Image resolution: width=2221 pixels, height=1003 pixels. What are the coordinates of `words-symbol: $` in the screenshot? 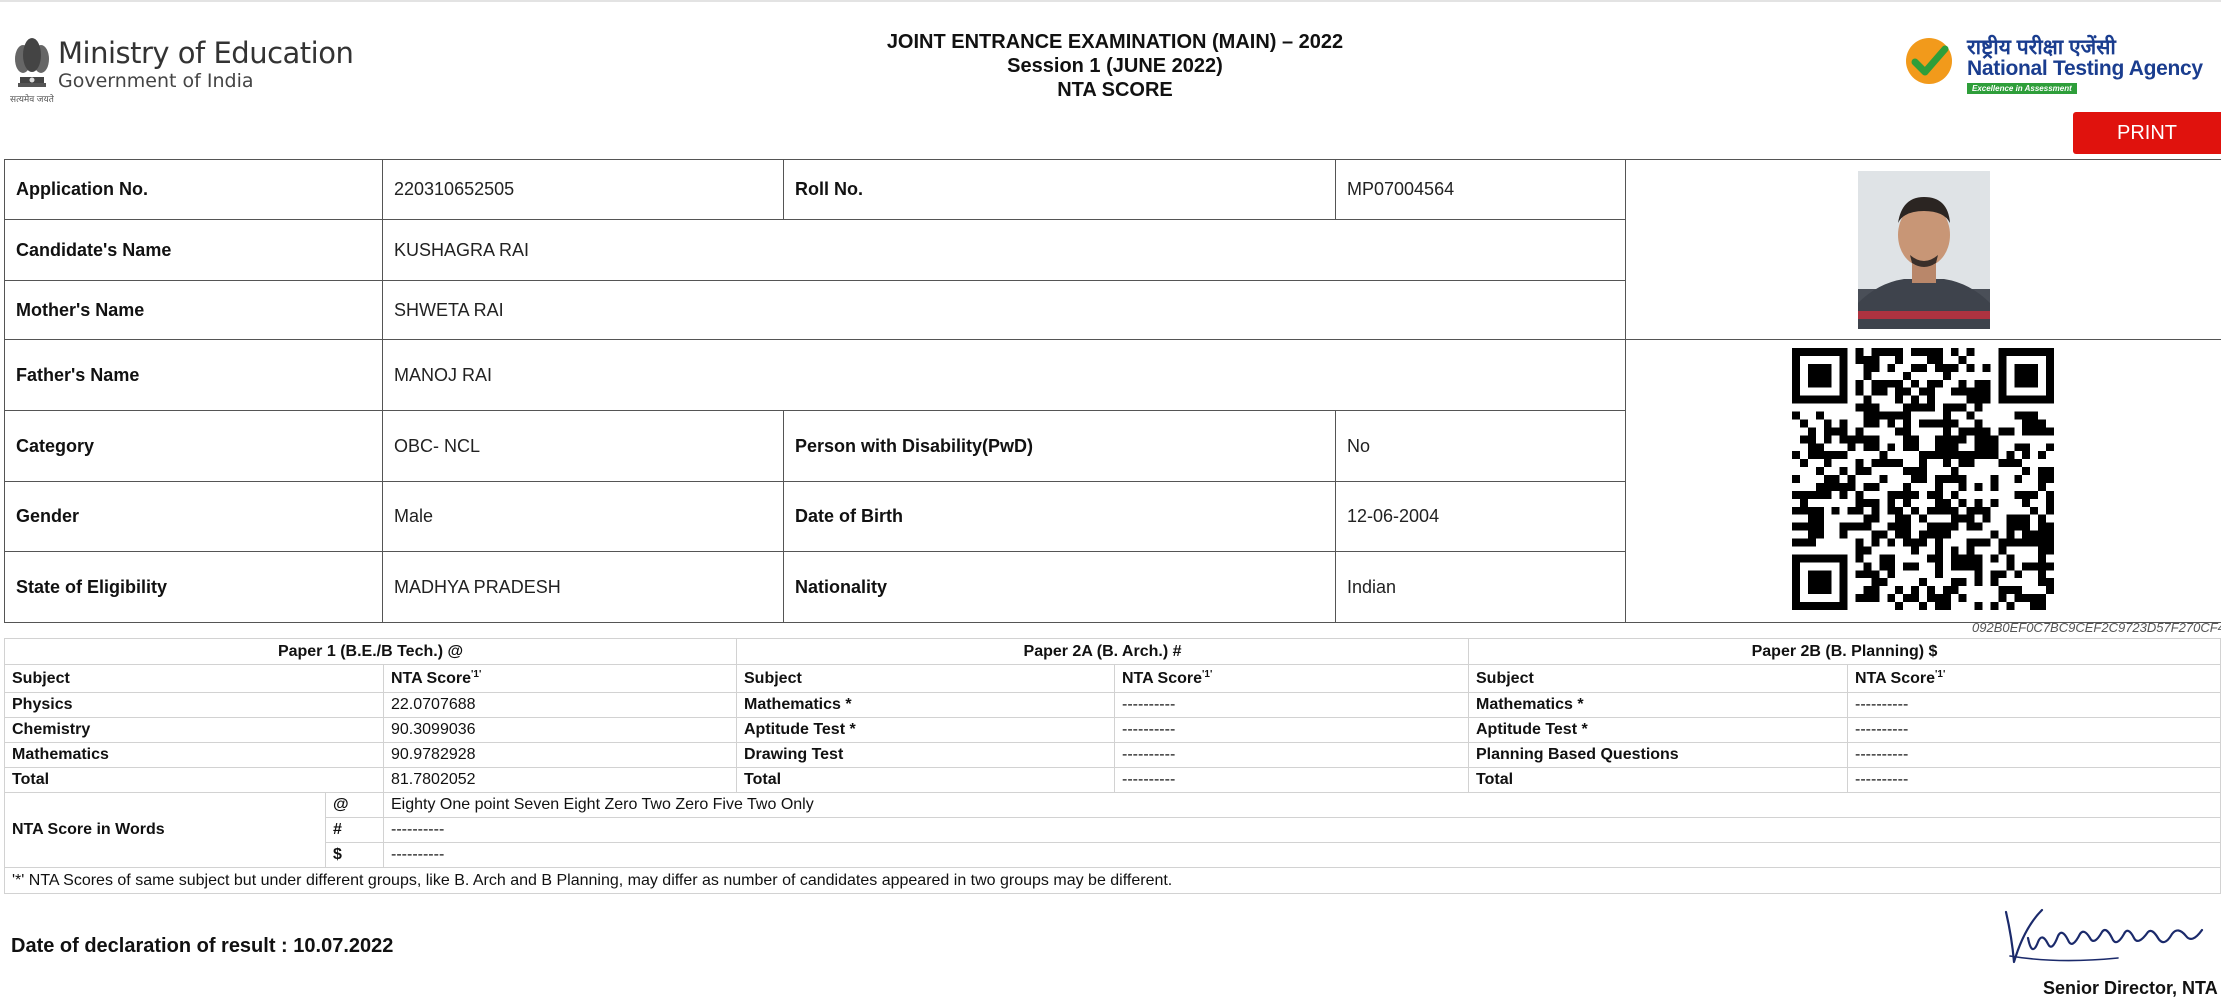 It's located at (354, 855).